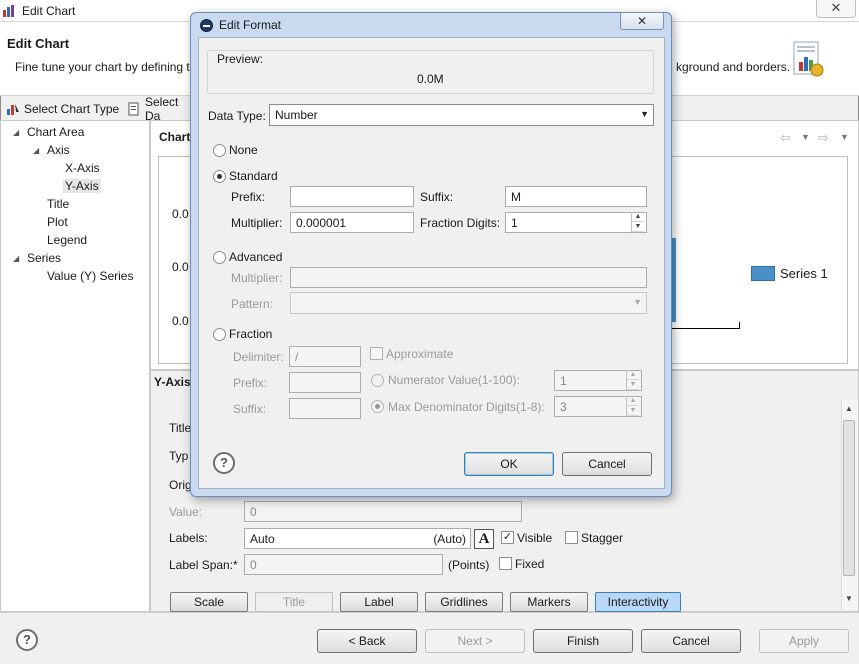  What do you see at coordinates (823, 138) in the screenshot?
I see `arrow-right-icon: ⇨` at bounding box center [823, 138].